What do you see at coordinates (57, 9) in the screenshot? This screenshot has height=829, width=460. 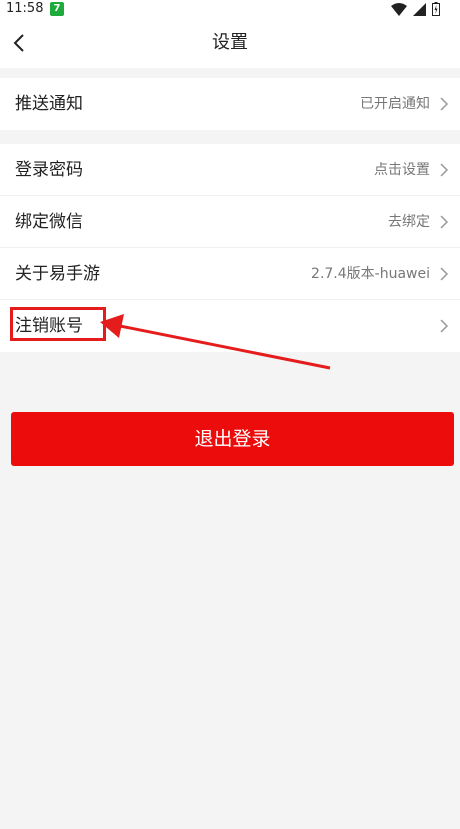 I see `app-notification-icon: 7` at bounding box center [57, 9].